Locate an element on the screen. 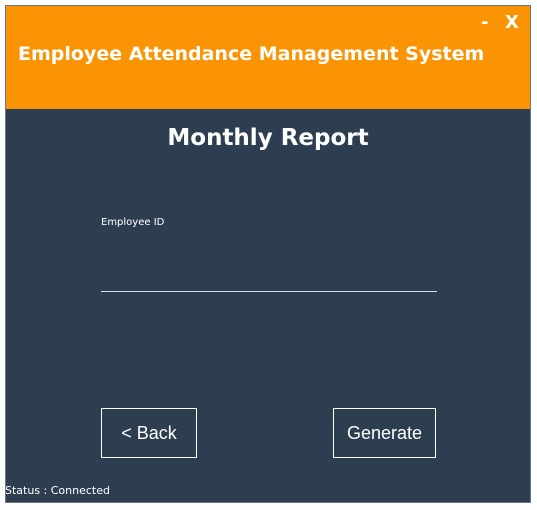 The width and height of the screenshot is (537, 510). page-title: Monthly Report is located at coordinates (268, 138).